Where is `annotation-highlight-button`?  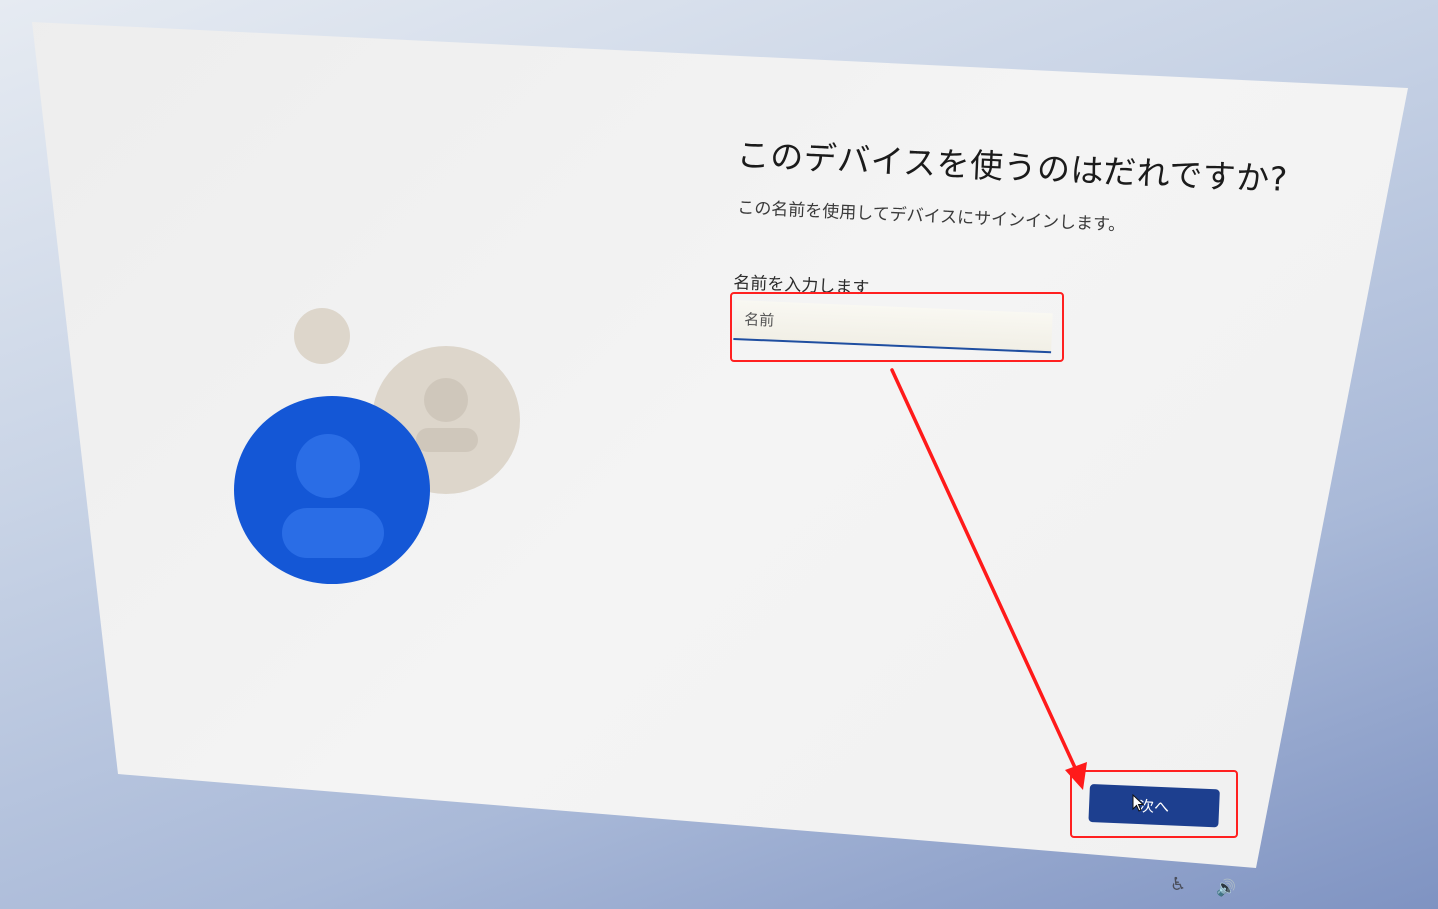
annotation-highlight-button is located at coordinates (1154, 804).